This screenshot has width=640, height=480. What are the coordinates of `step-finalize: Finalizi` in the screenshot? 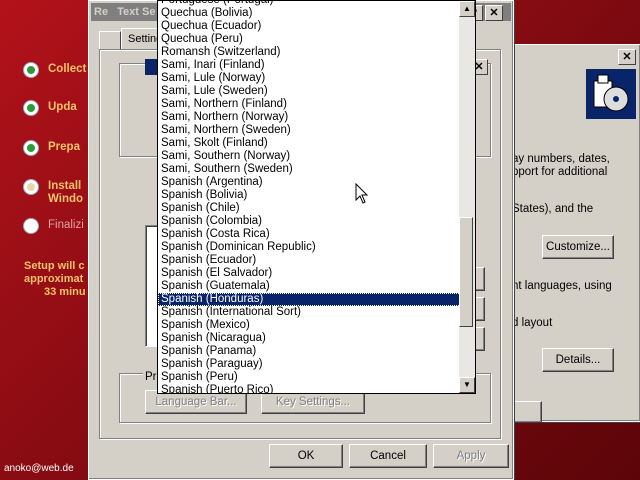 It's located at (54, 226).